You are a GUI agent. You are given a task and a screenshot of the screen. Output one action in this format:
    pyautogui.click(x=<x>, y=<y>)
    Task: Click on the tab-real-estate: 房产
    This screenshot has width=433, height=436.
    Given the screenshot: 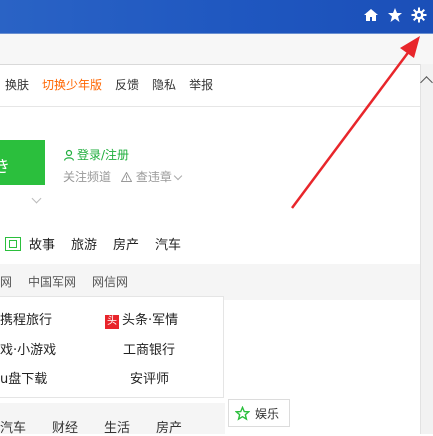 What is the action you would take?
    pyautogui.click(x=126, y=243)
    